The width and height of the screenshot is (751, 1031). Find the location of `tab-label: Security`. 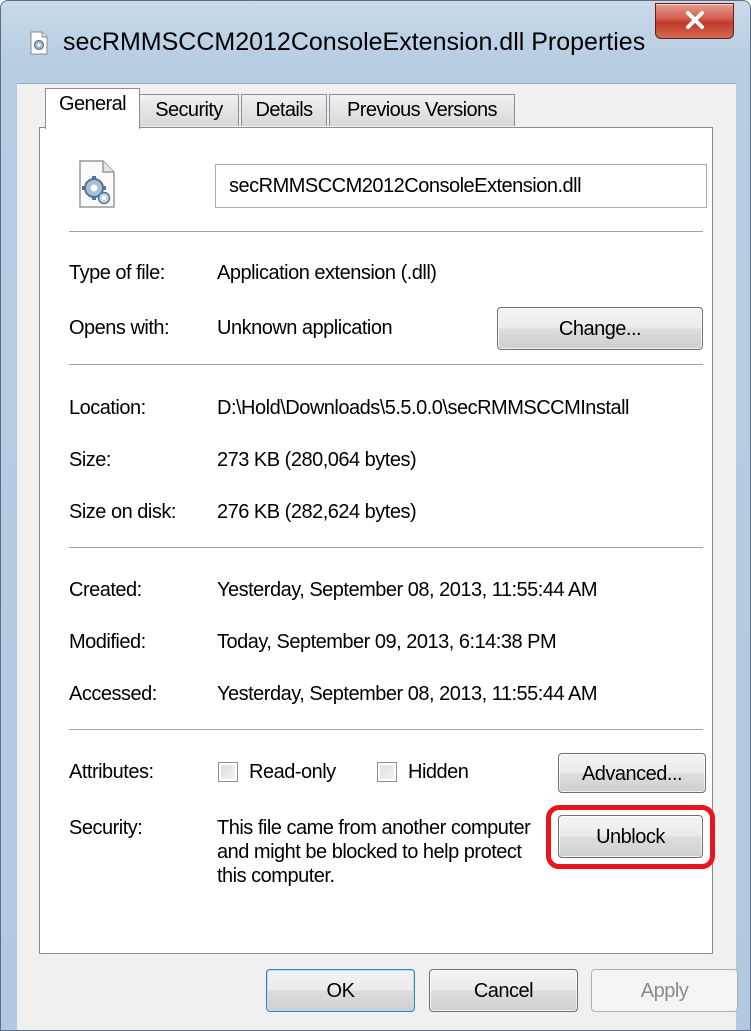

tab-label: Security is located at coordinates (189, 110).